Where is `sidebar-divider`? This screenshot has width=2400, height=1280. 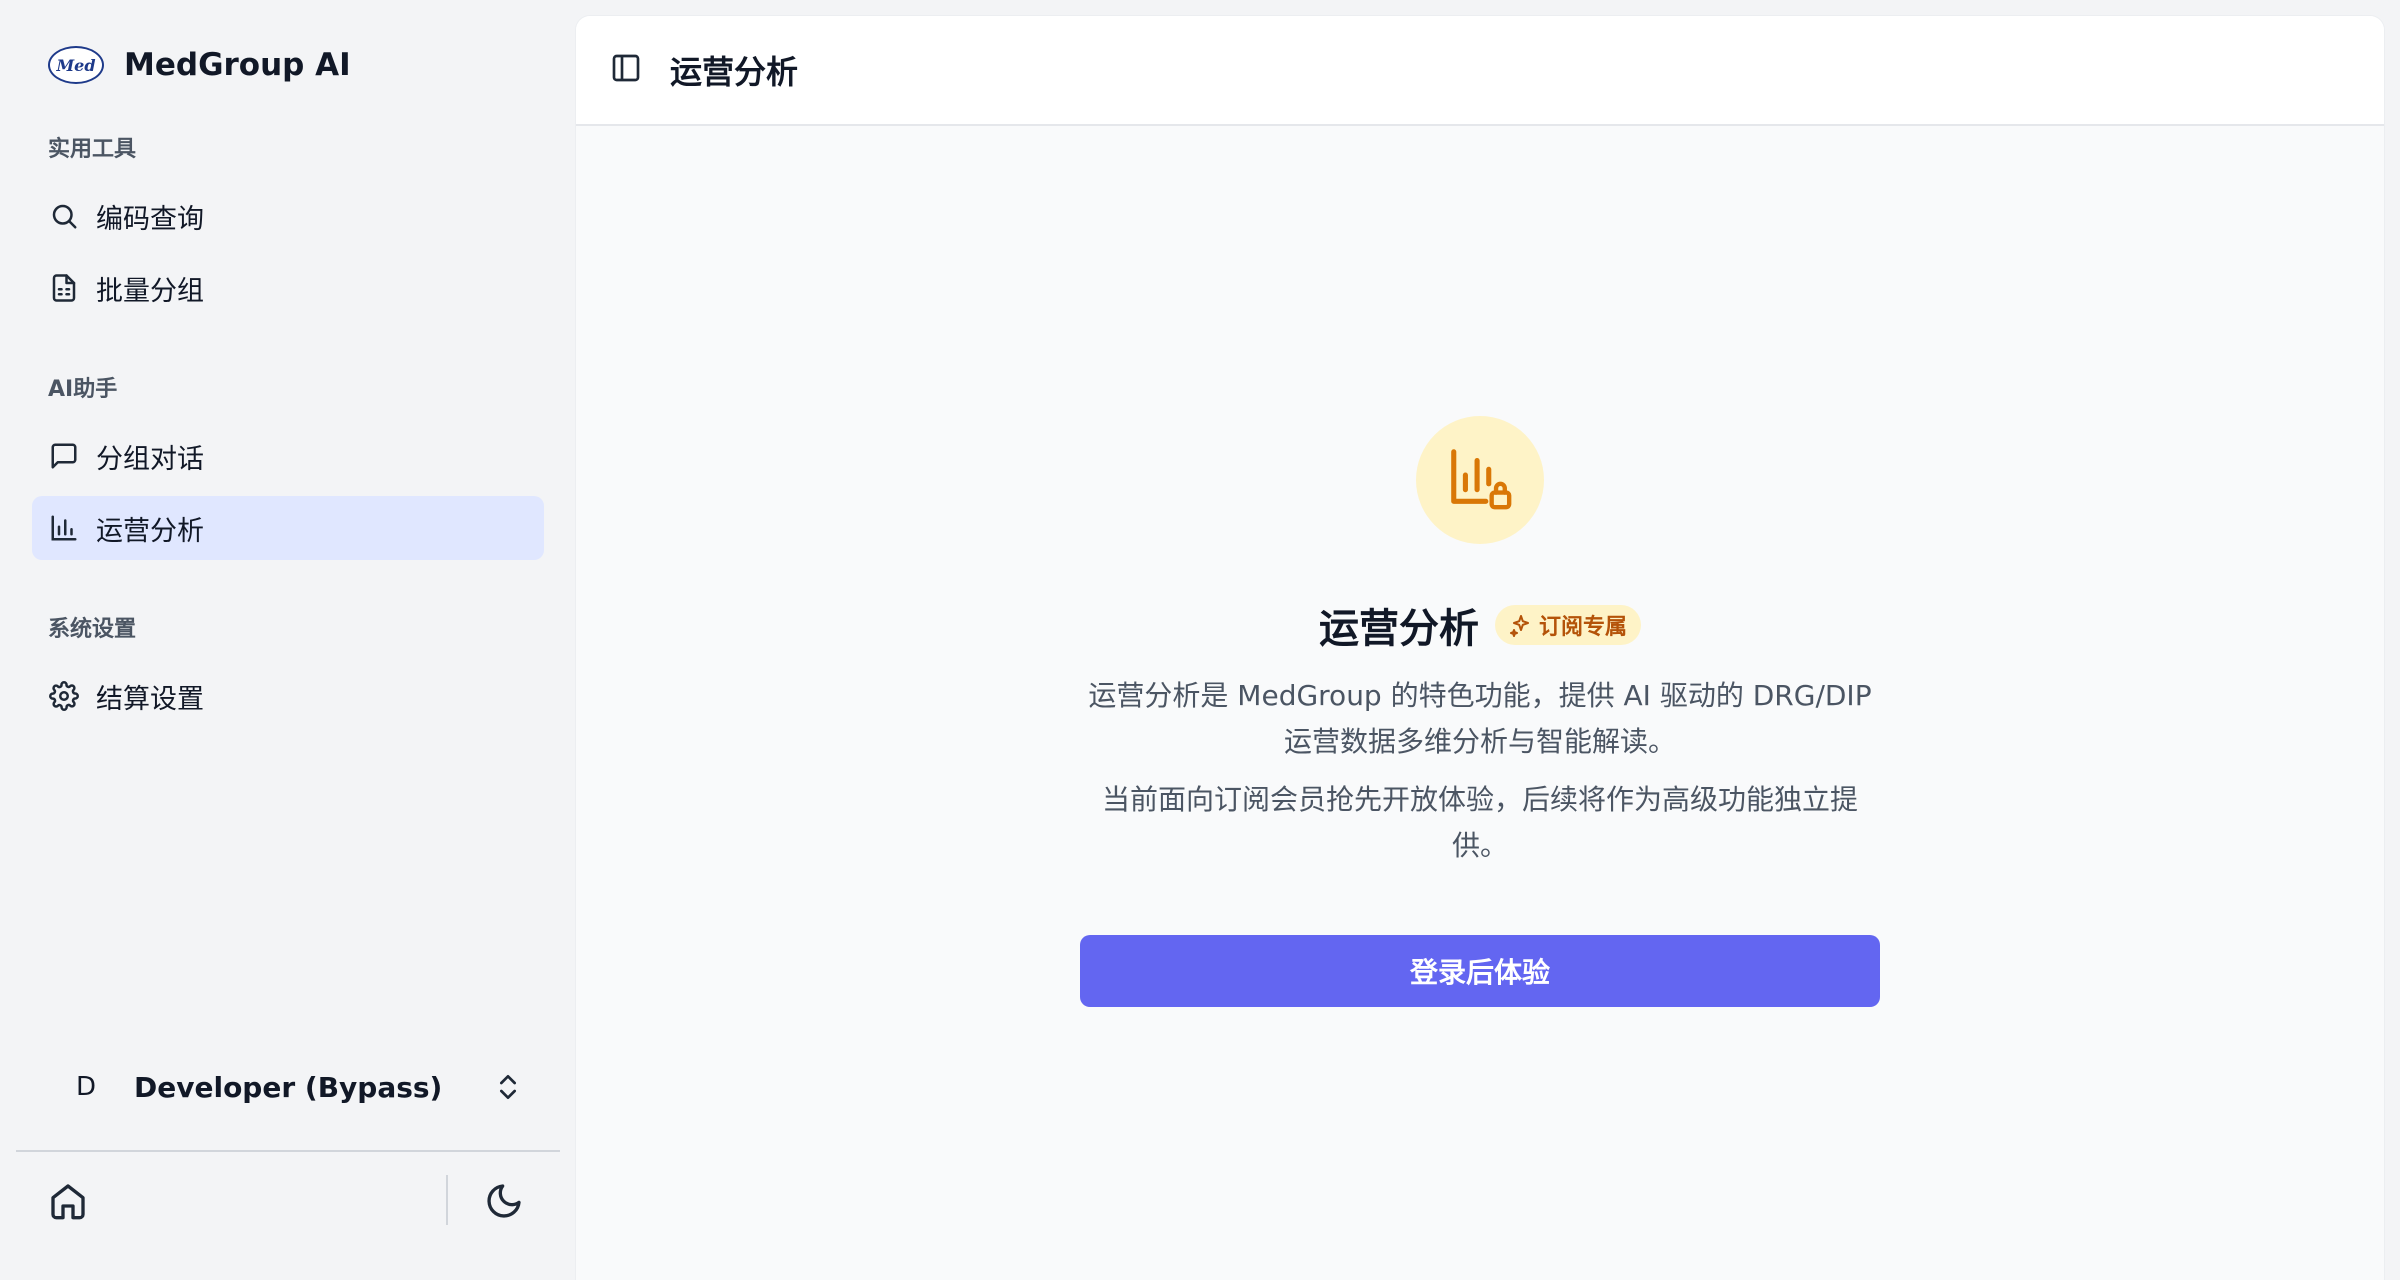
sidebar-divider is located at coordinates (288, 1151).